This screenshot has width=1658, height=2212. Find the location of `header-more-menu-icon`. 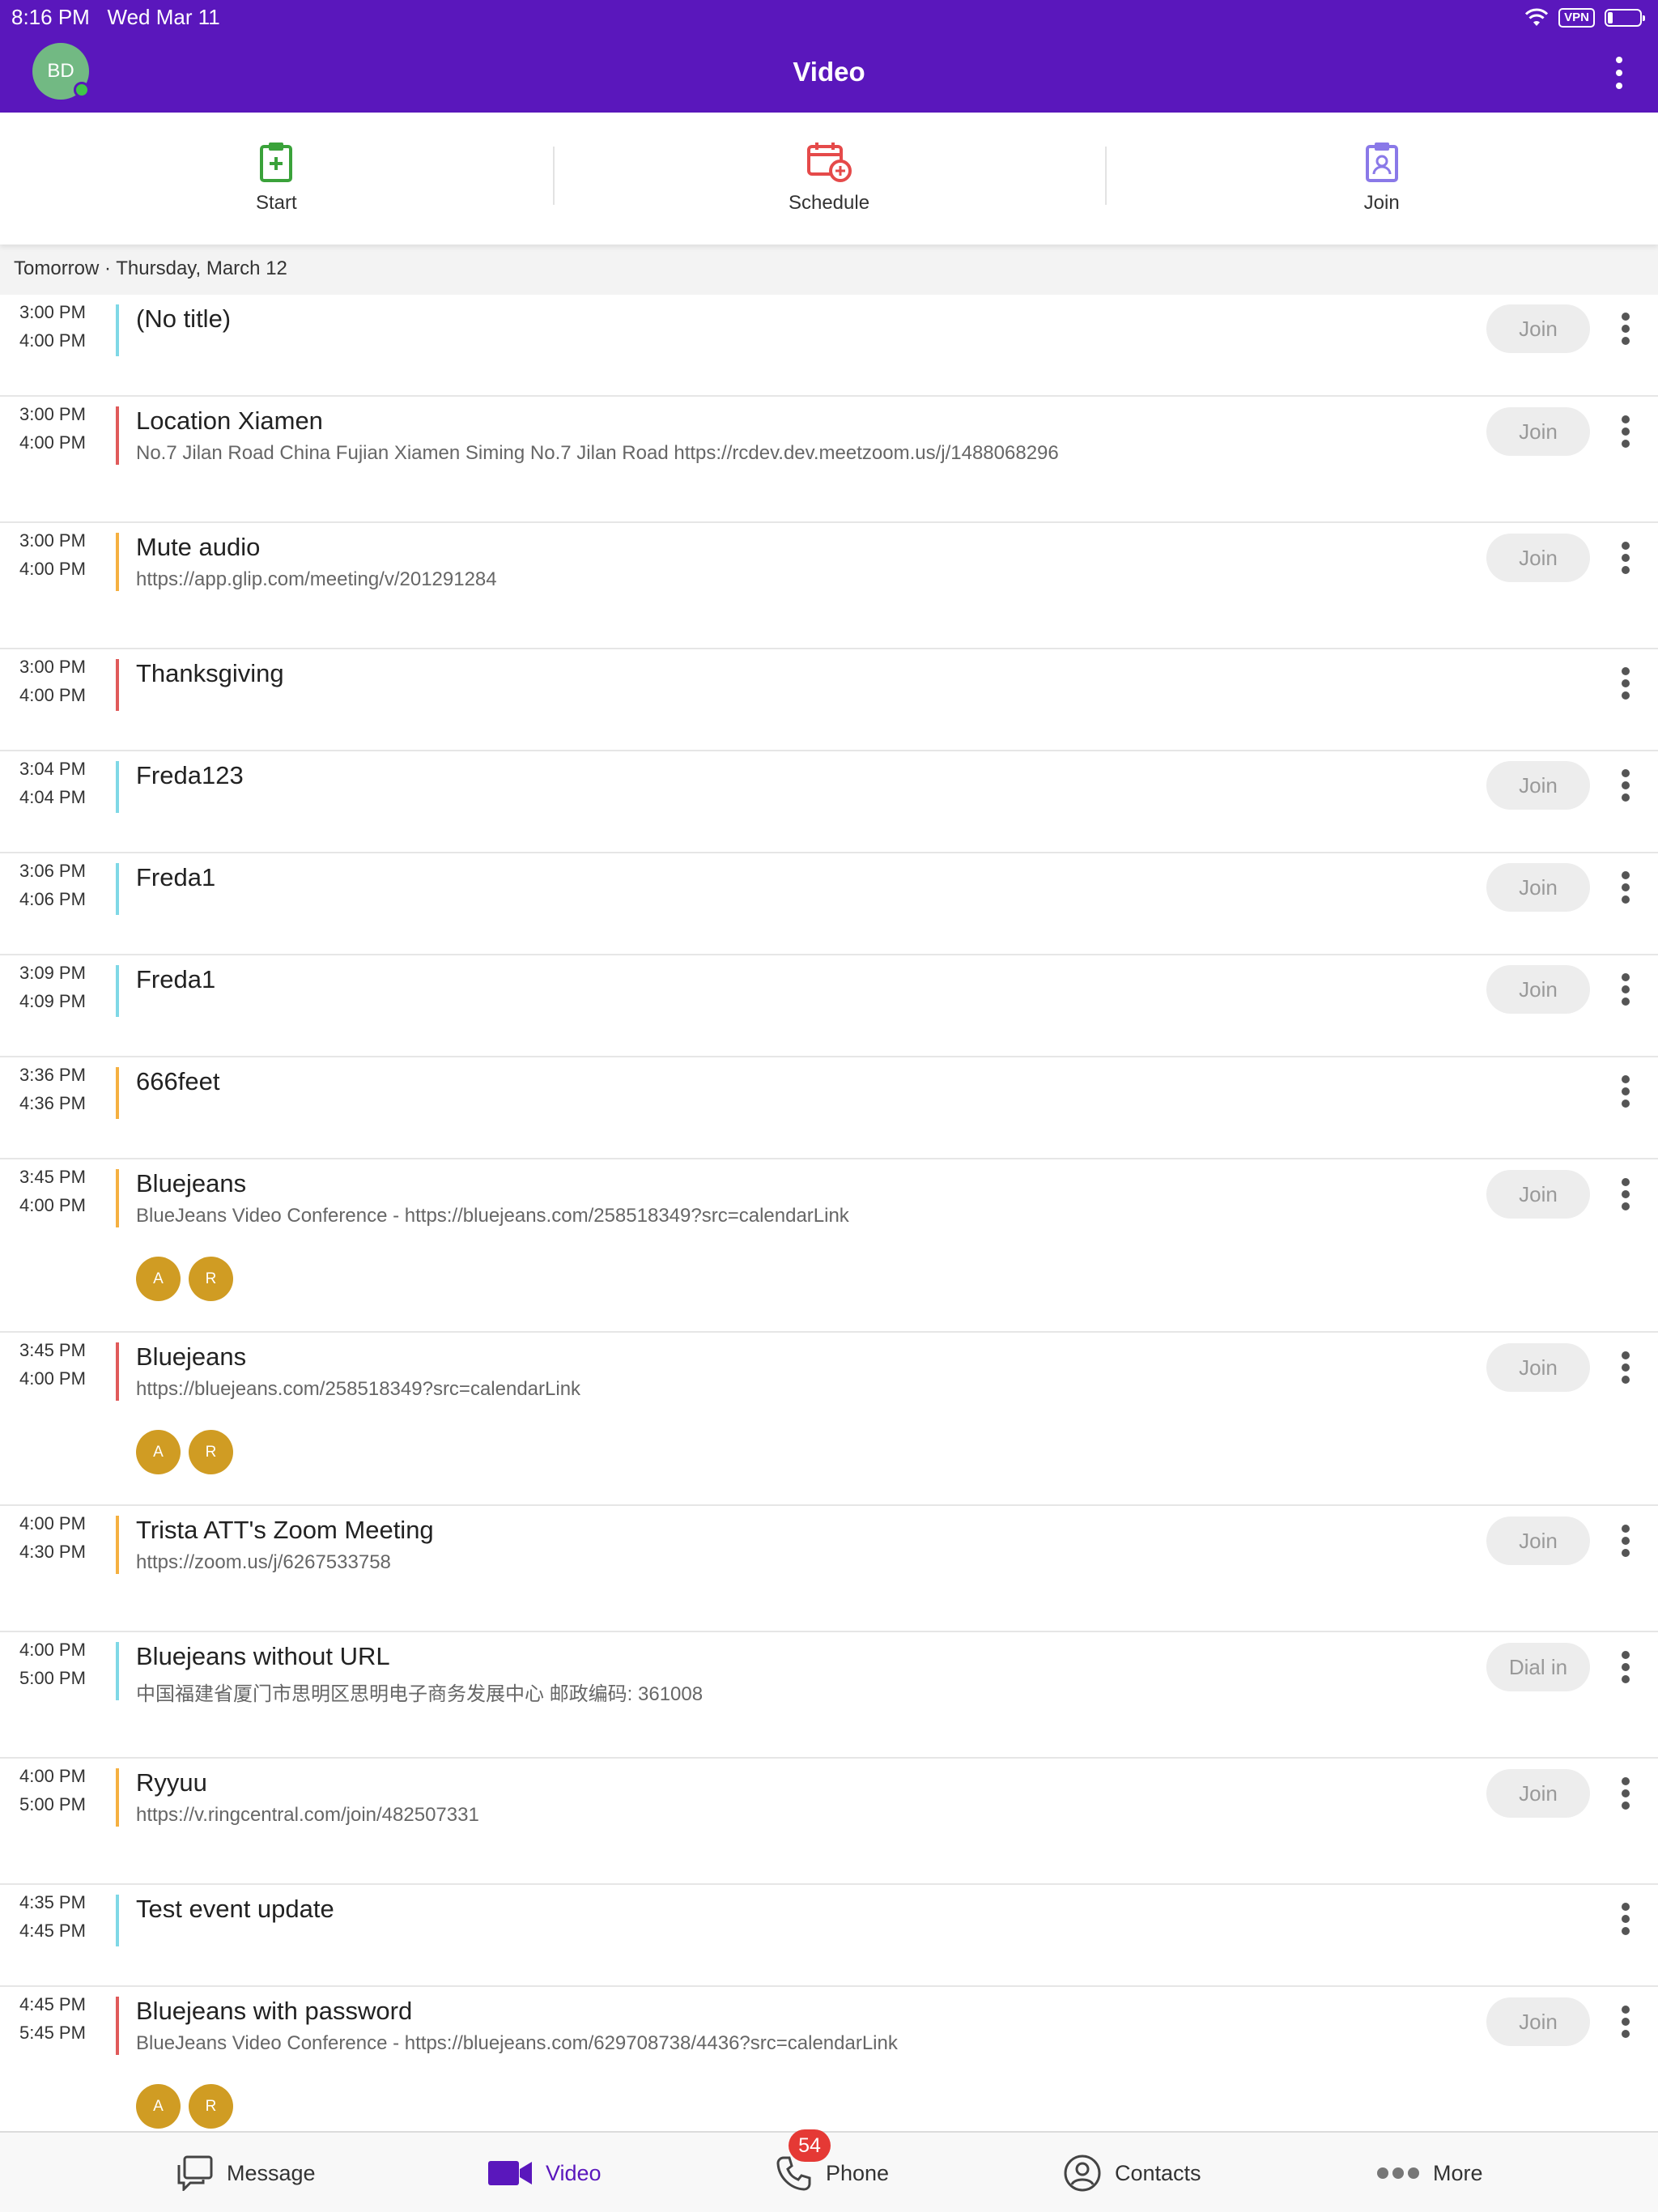

header-more-menu-icon is located at coordinates (1619, 73).